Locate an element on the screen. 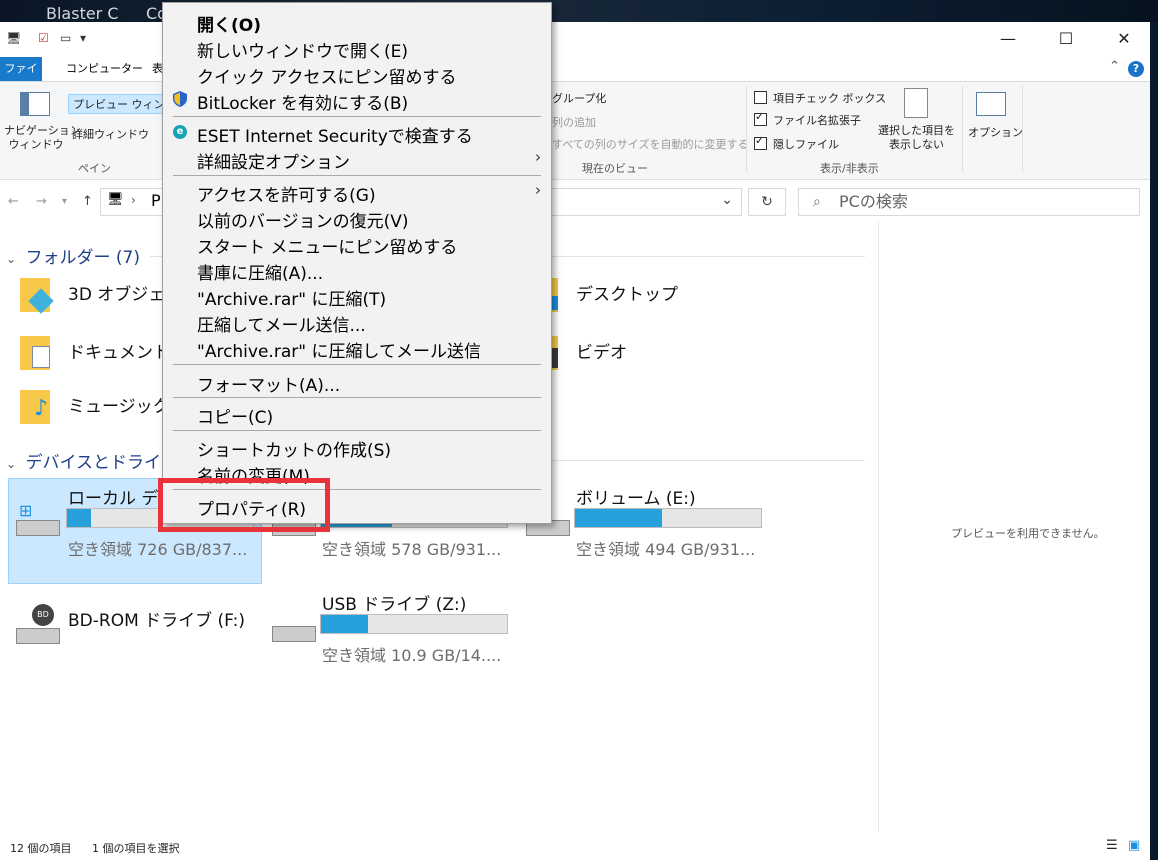 The image size is (1158, 860). menu-item-pin-start: スタート メニューにピン留めする is located at coordinates (327, 245).